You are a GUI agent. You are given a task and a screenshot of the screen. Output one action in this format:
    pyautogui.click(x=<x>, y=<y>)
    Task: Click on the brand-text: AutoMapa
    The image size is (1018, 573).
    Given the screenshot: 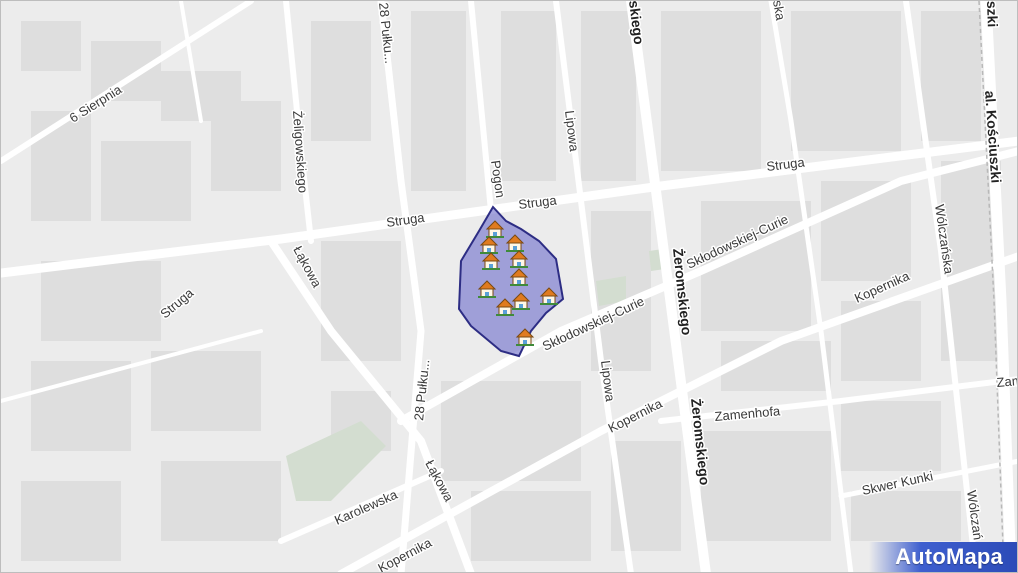 What is the action you would take?
    pyautogui.click(x=949, y=556)
    